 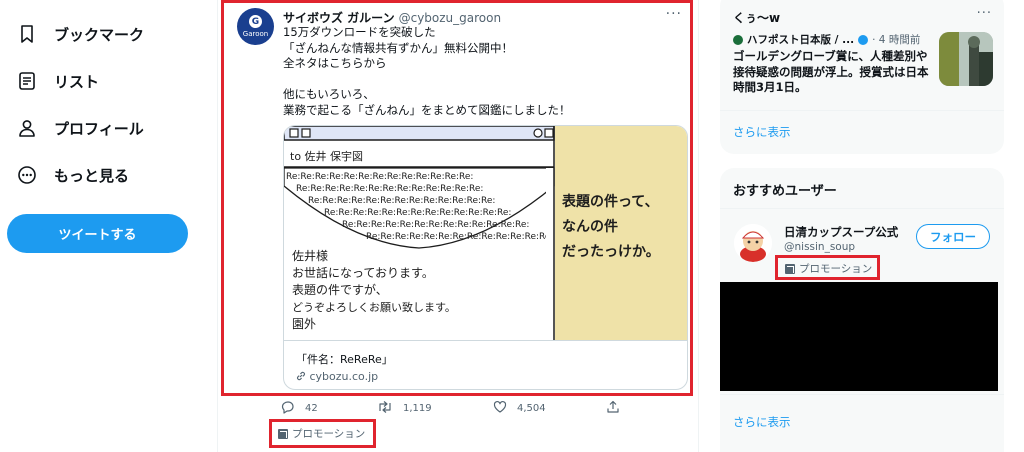 I want to click on retweet-icon, so click(x=385, y=408).